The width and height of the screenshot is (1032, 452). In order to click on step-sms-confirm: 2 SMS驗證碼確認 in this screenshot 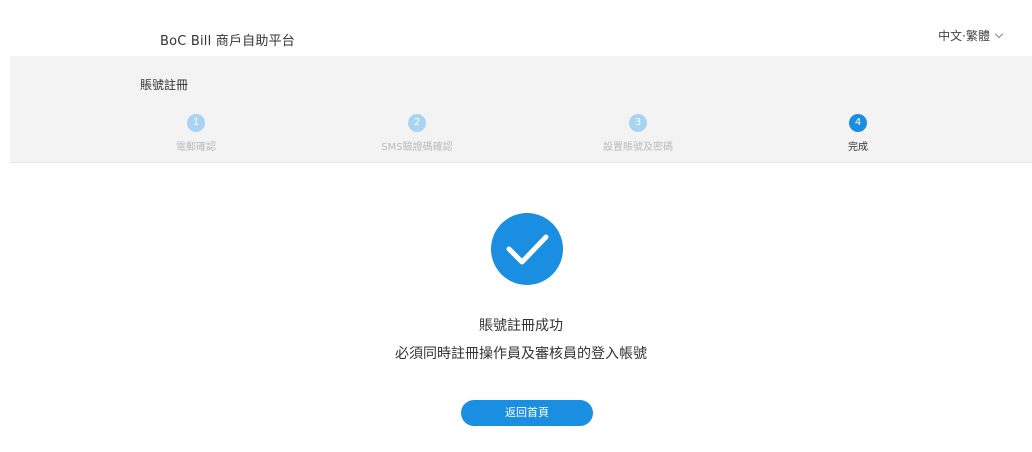, I will do `click(417, 133)`.